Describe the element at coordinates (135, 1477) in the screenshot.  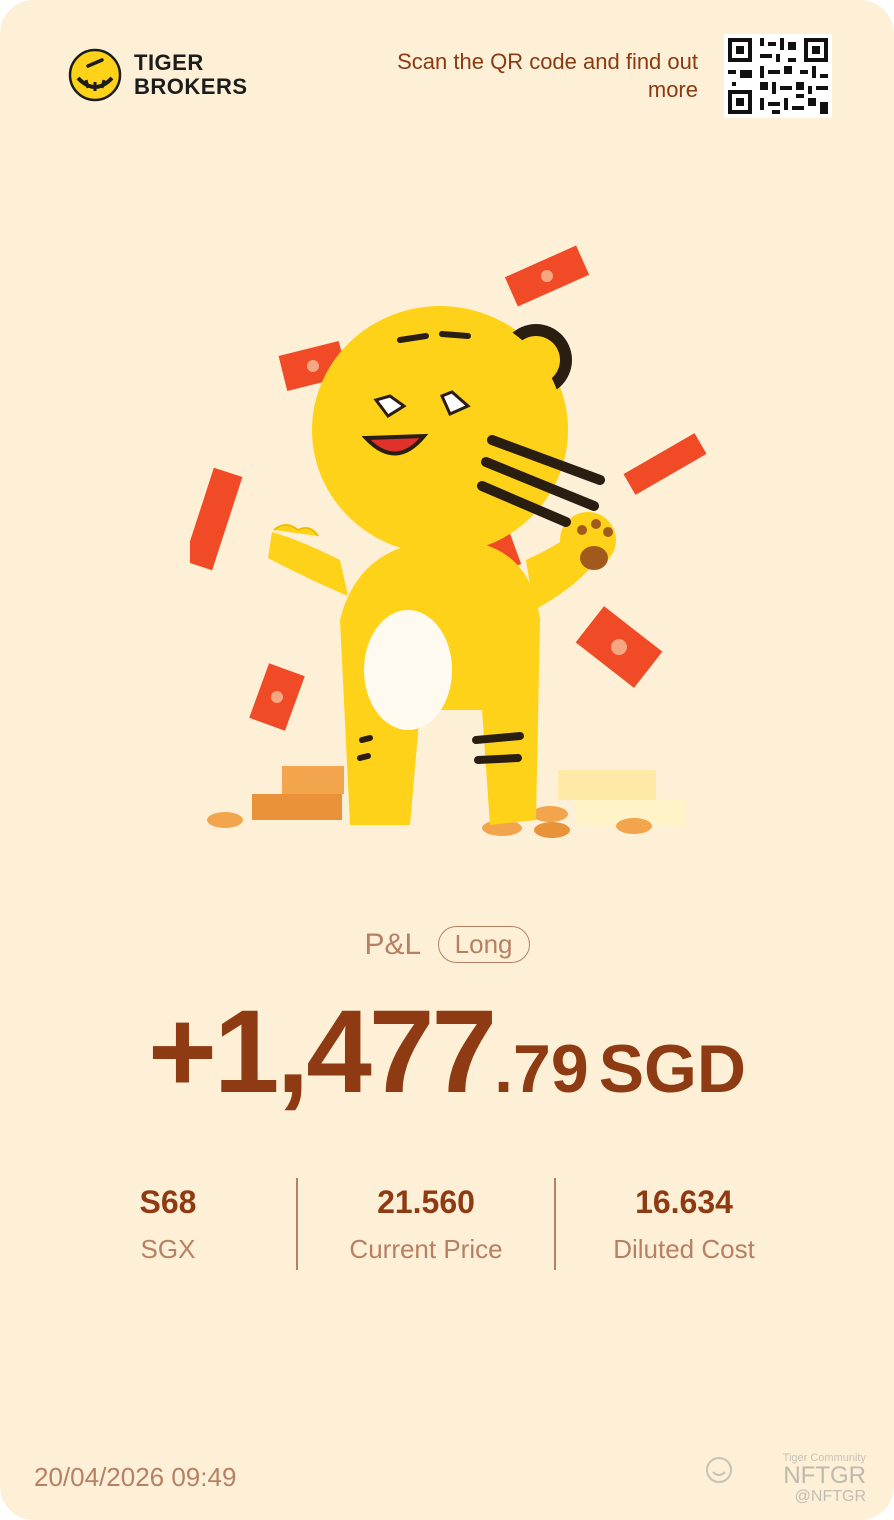
I see `timestamp: 20/04/2026 09:49` at that location.